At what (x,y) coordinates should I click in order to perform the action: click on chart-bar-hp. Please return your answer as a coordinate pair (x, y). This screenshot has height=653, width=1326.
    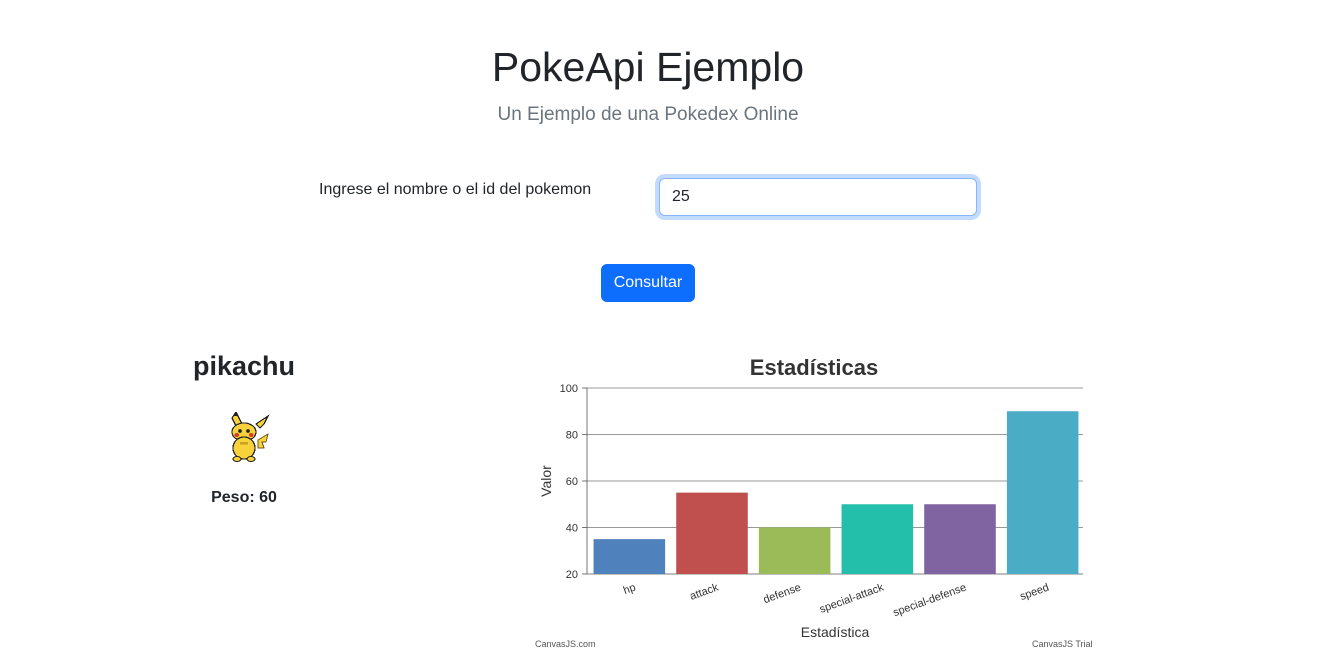
    Looking at the image, I should click on (629, 556).